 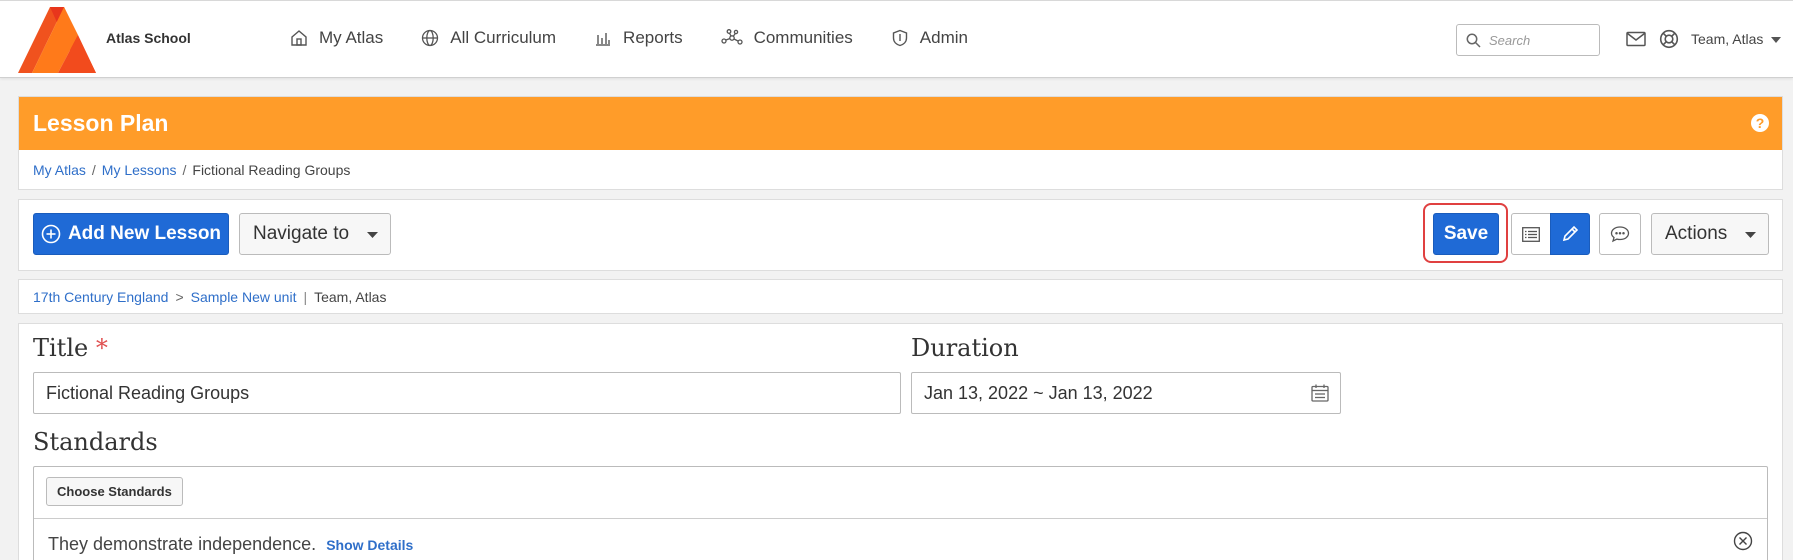 I want to click on nav-label: Communities, so click(x=803, y=37).